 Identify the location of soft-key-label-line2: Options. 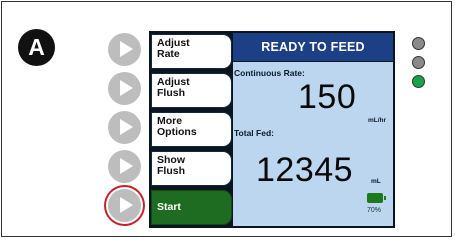
(177, 132).